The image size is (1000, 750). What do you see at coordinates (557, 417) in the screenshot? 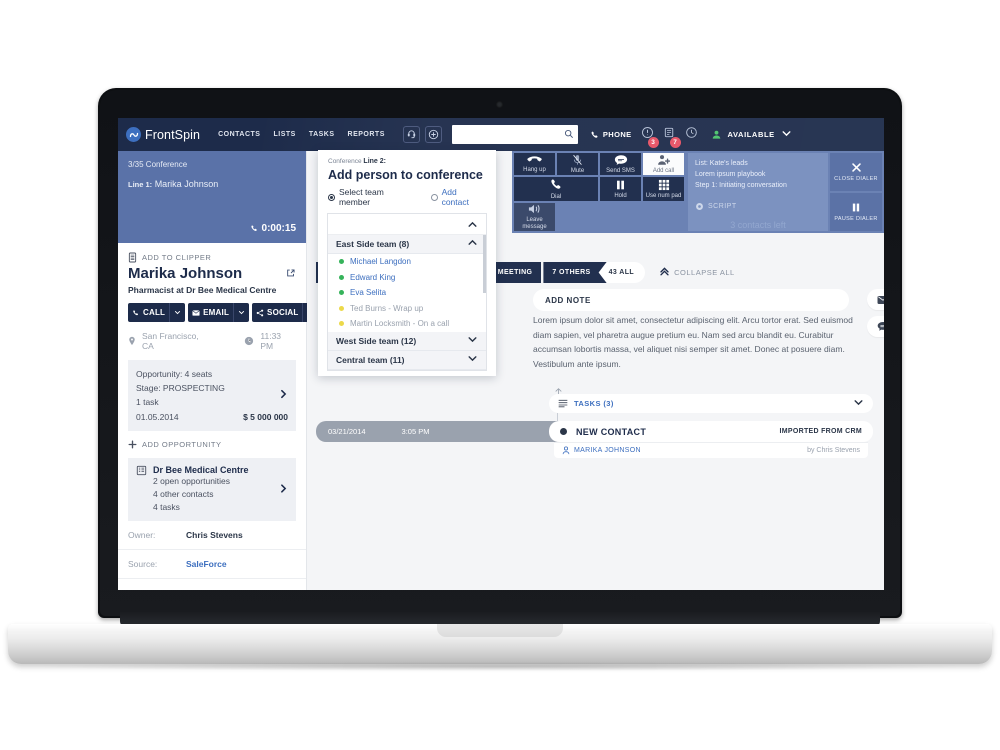
I see `timeline-connector` at bounding box center [557, 417].